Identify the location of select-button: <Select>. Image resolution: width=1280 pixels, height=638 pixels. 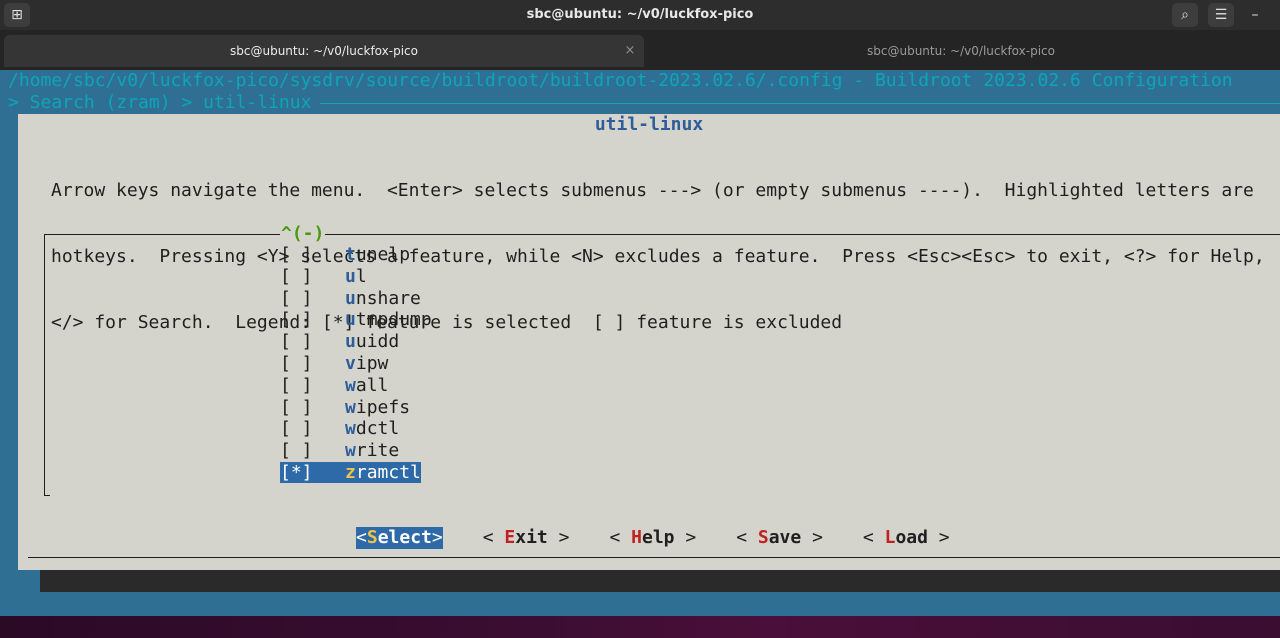
(399, 538).